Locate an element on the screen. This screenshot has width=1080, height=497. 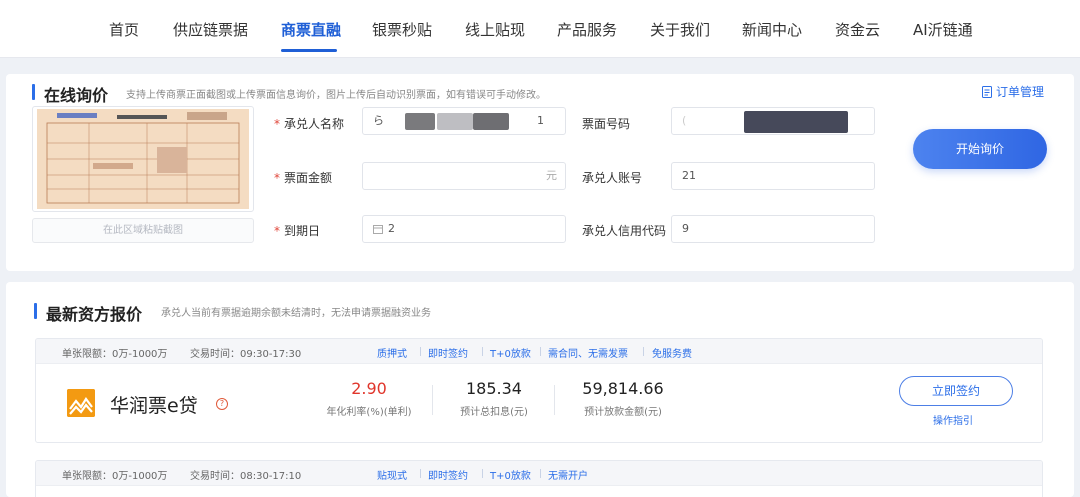
nav-about: 关于我们 is located at coordinates (680, 29).